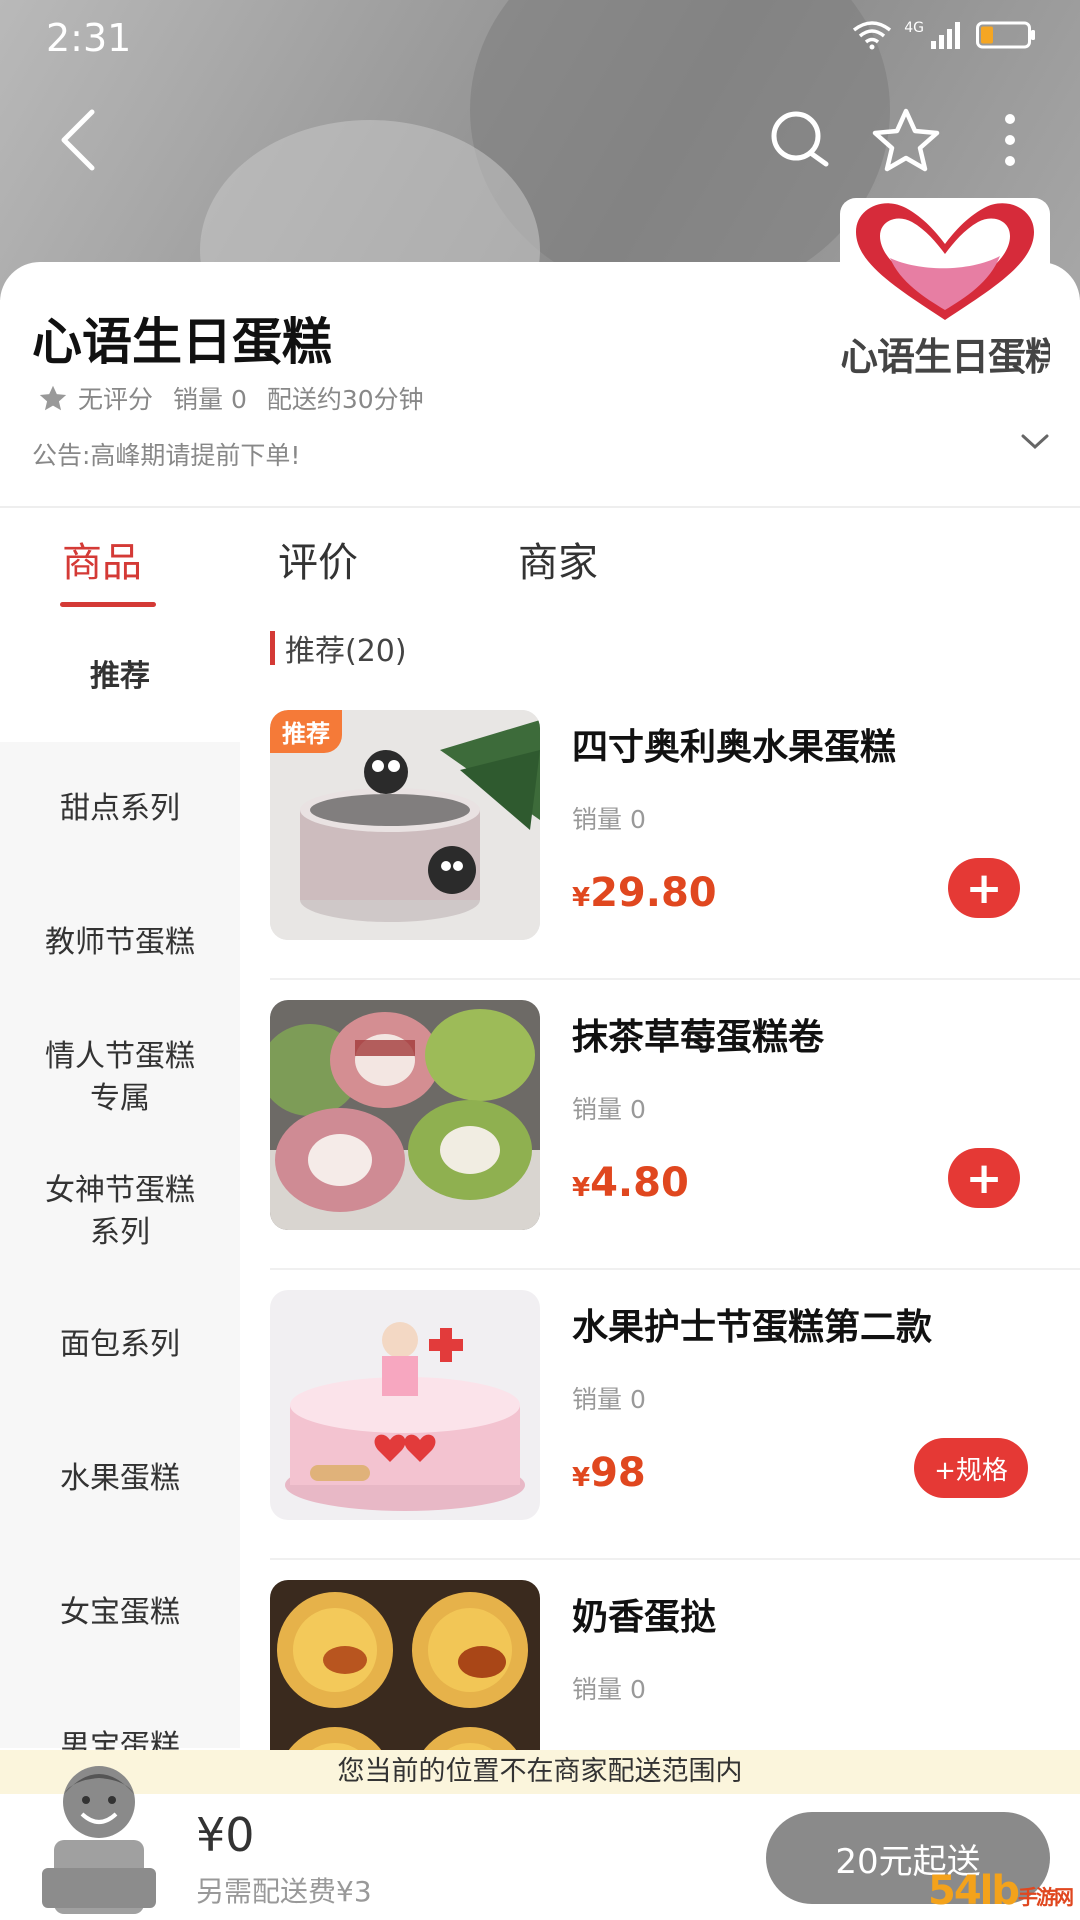  What do you see at coordinates (405, 825) in the screenshot?
I see `product-image: 推荐` at bounding box center [405, 825].